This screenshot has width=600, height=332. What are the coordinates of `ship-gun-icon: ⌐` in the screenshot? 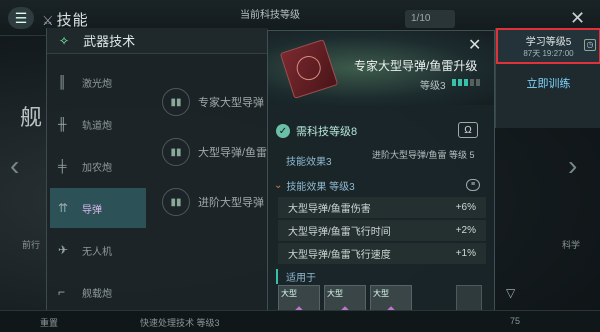 It's located at (62, 292).